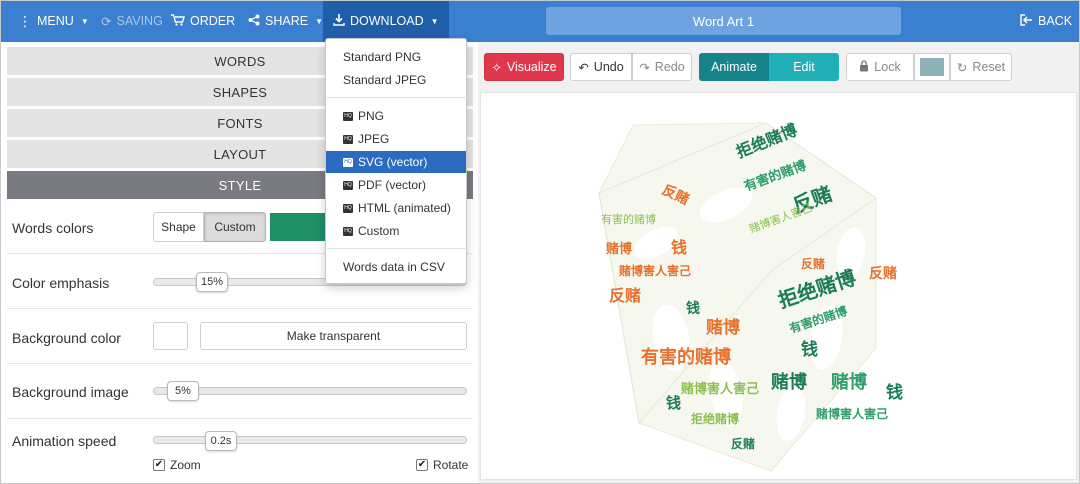 The width and height of the screenshot is (1080, 484). I want to click on download-button: DOWNLOAD ▼, so click(386, 21).